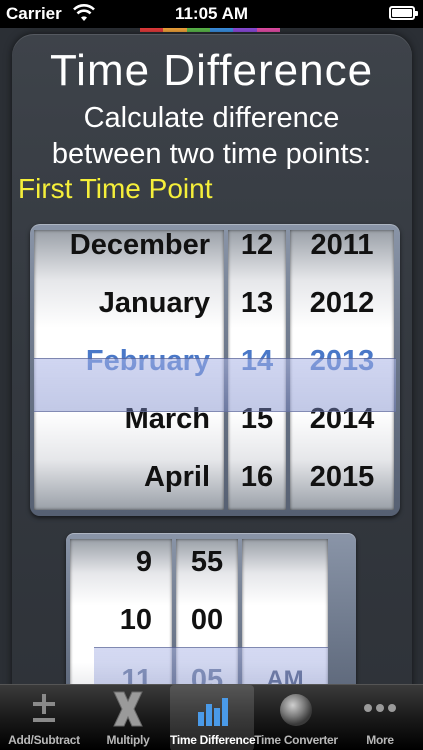 The height and width of the screenshot is (750, 423). I want to click on bar-chart-icon, so click(213, 712).